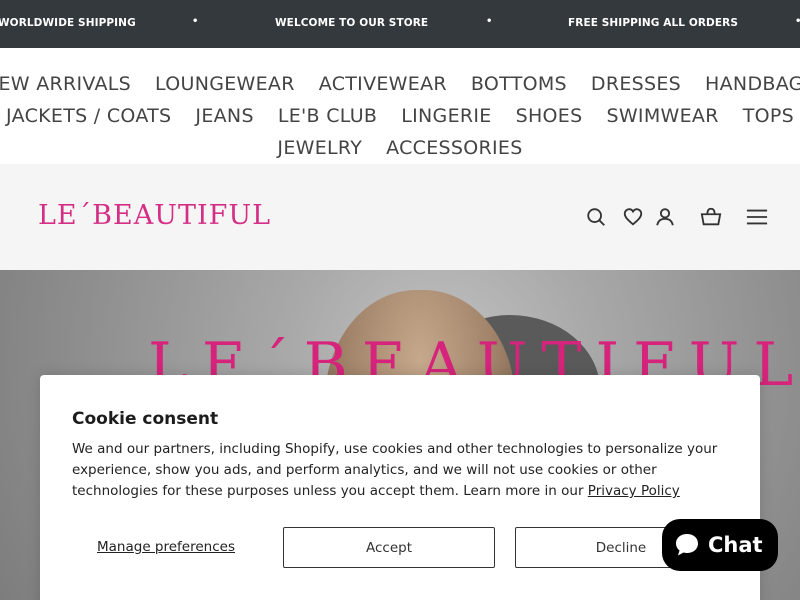  Describe the element at coordinates (711, 217) in the screenshot. I see `cart-basket-icon` at that location.